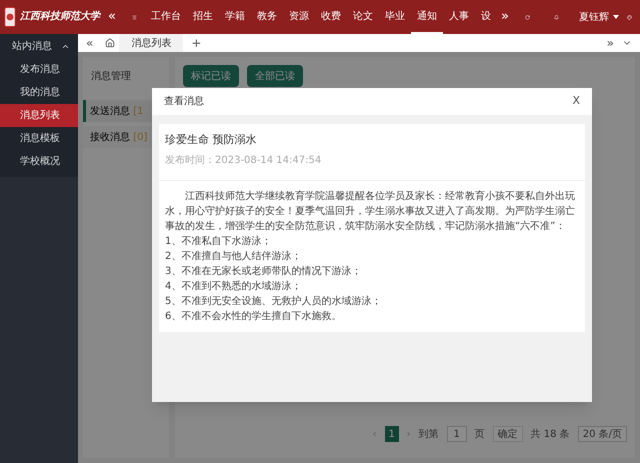 This screenshot has width=640, height=463. What do you see at coordinates (233, 257) in the screenshot?
I see `rule-line: 2、不准擅自与他人结伴游泳；` at bounding box center [233, 257].